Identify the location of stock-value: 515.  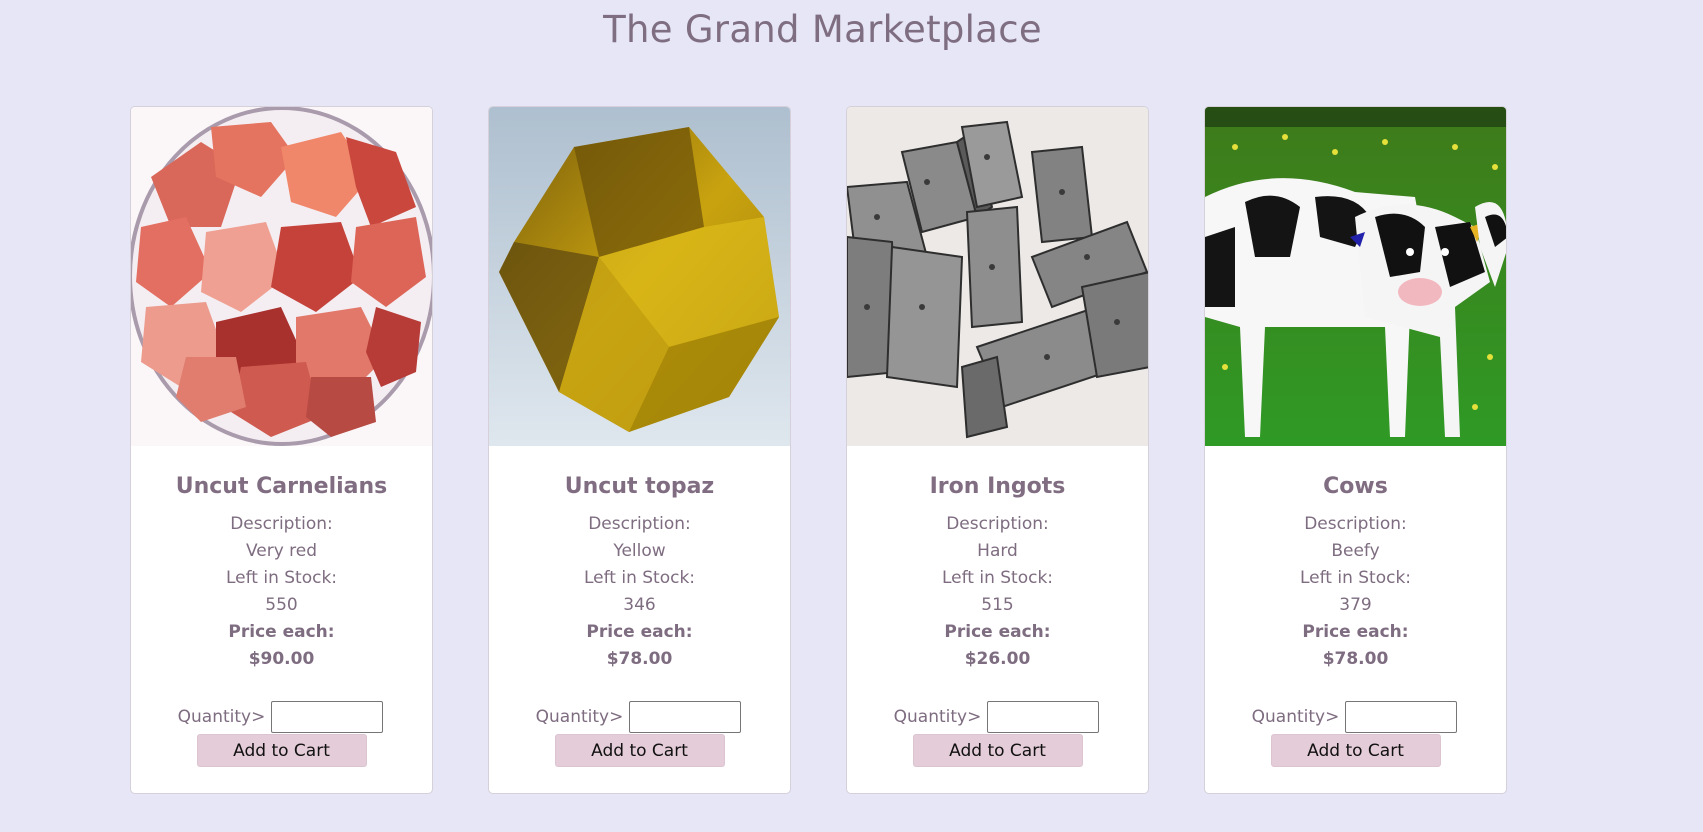
(997, 605).